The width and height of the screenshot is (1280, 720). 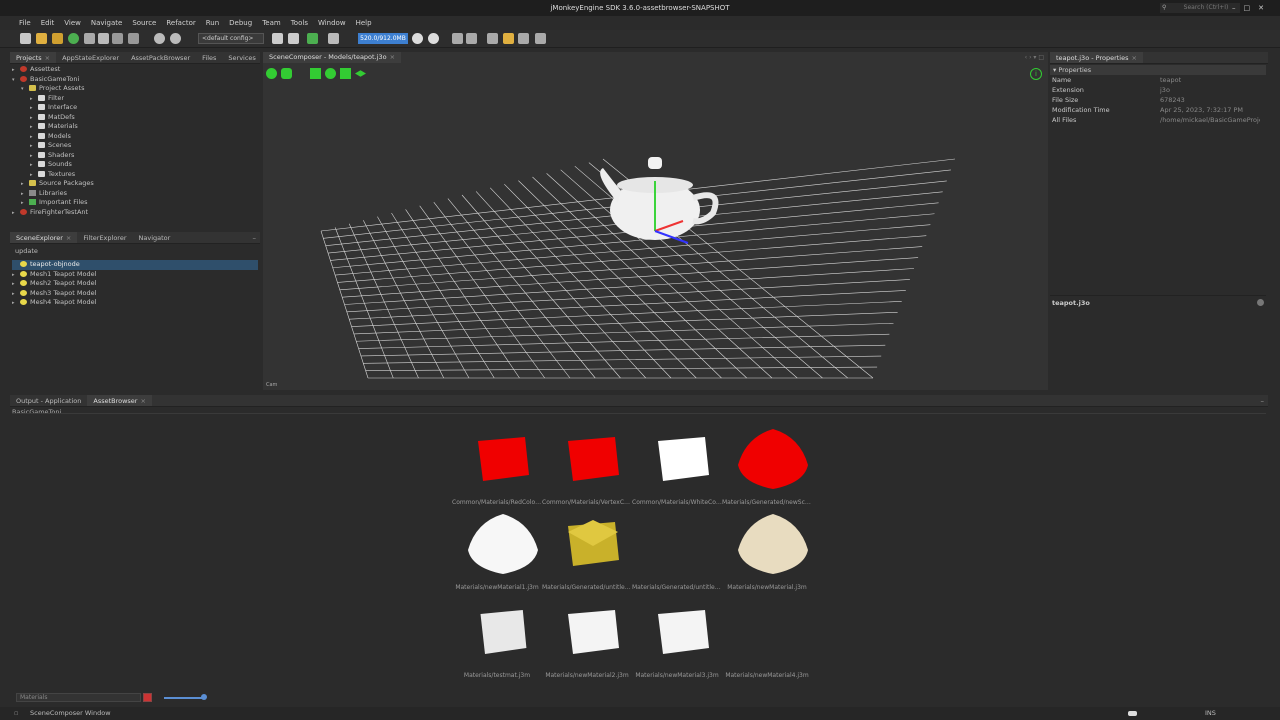 What do you see at coordinates (48, 400) in the screenshot?
I see `tab-output-application: Output - Application` at bounding box center [48, 400].